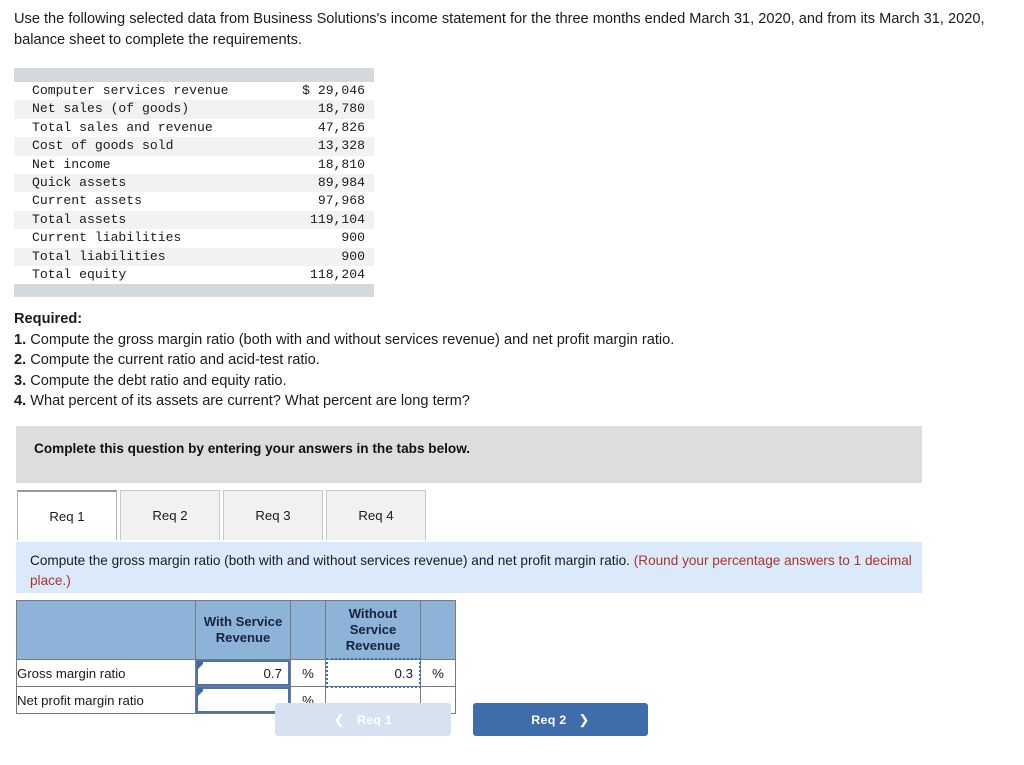 This screenshot has height=765, width=1024. Describe the element at coordinates (341, 164) in the screenshot. I see `row-amount: 18,810` at that location.